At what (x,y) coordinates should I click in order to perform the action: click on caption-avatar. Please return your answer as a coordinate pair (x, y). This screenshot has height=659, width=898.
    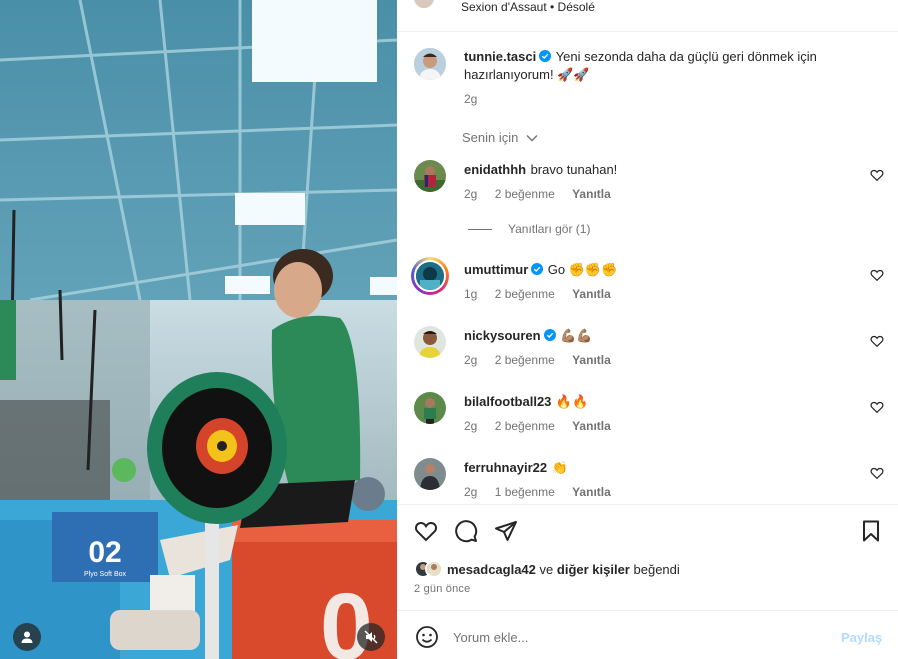
    Looking at the image, I should click on (430, 64).